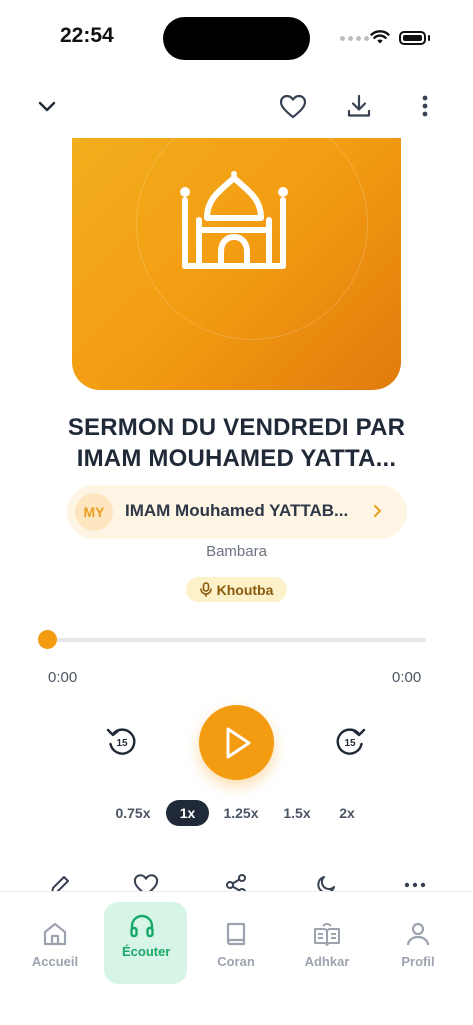  Describe the element at coordinates (241, 813) in the screenshot. I see `speed-option: 1.25x` at that location.